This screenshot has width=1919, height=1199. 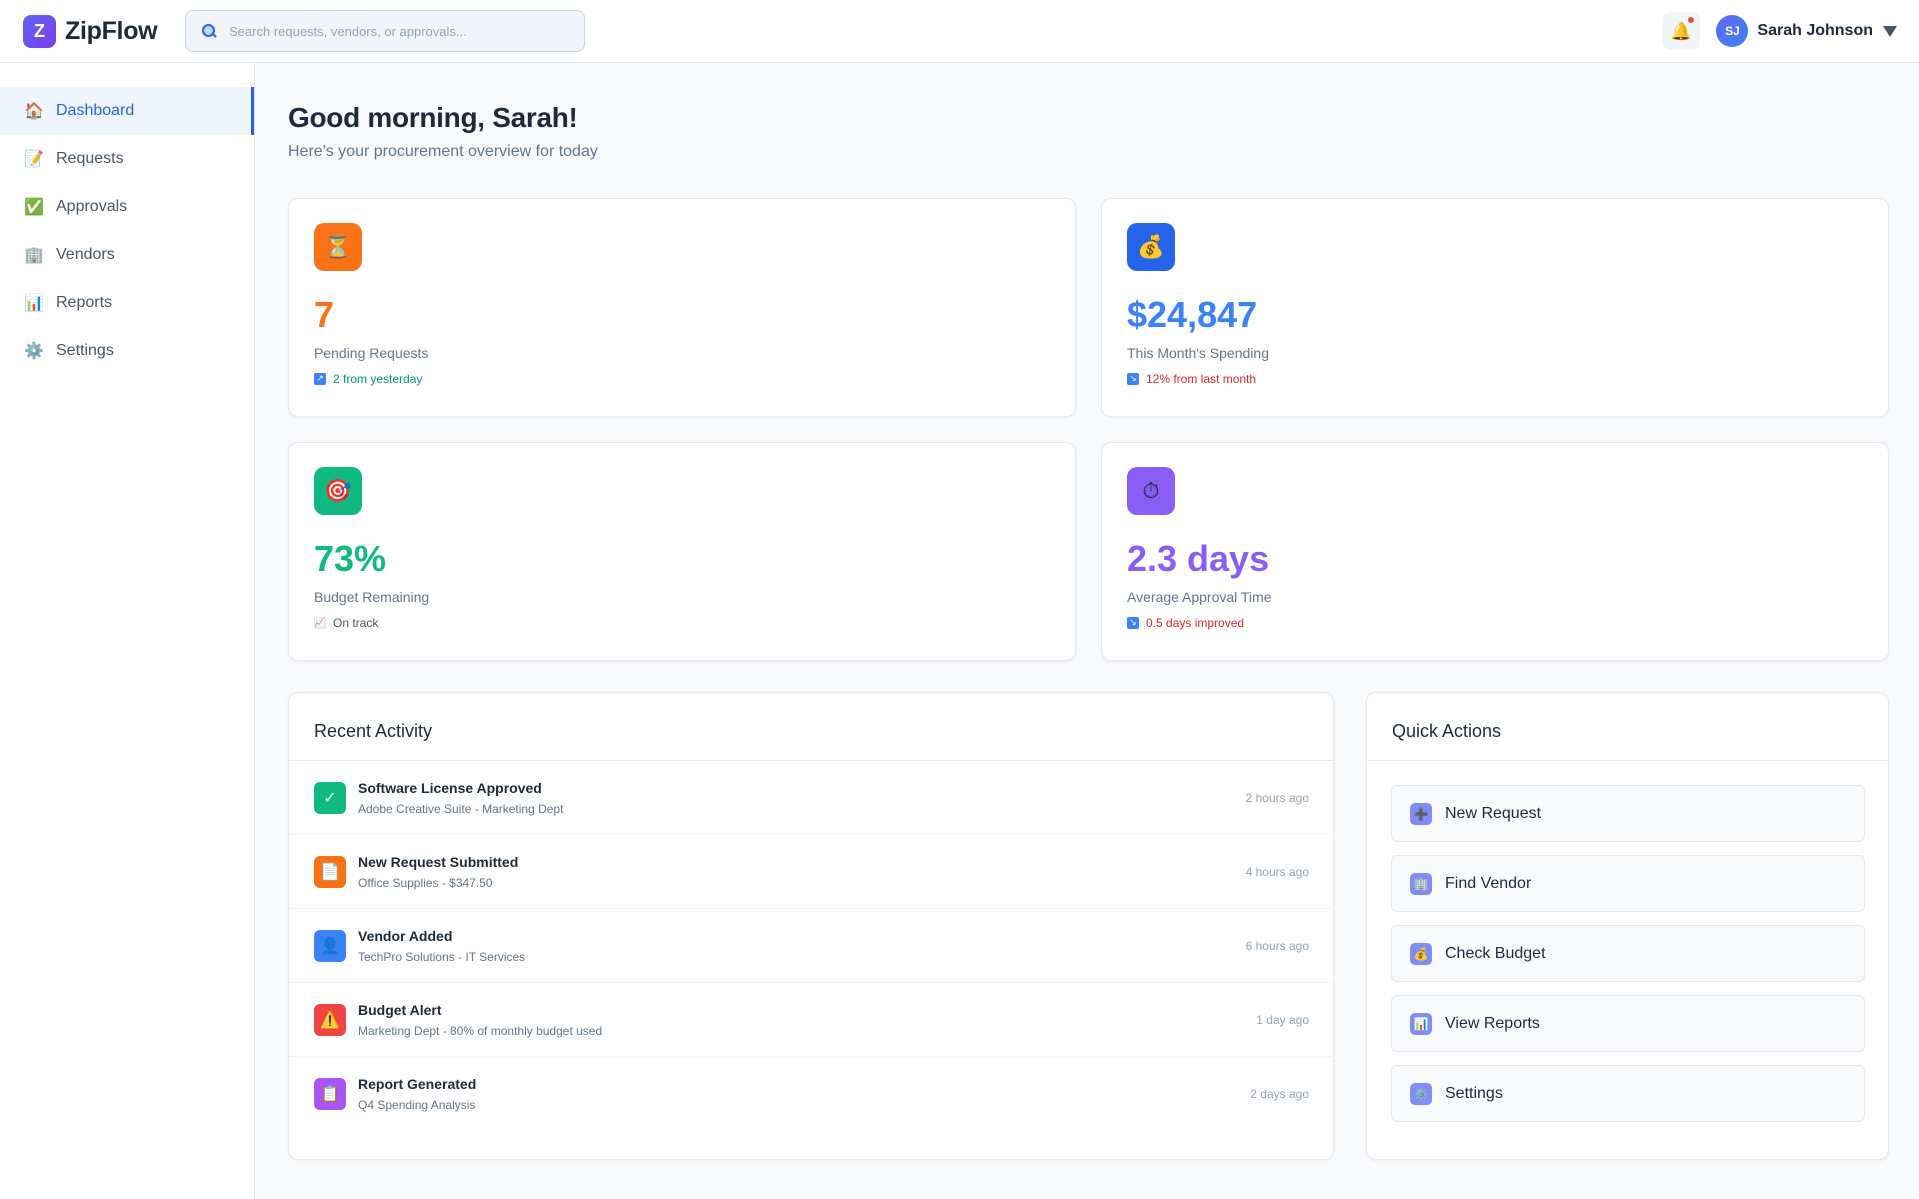 I want to click on activity-time: 1 day ago, so click(x=1282, y=1019).